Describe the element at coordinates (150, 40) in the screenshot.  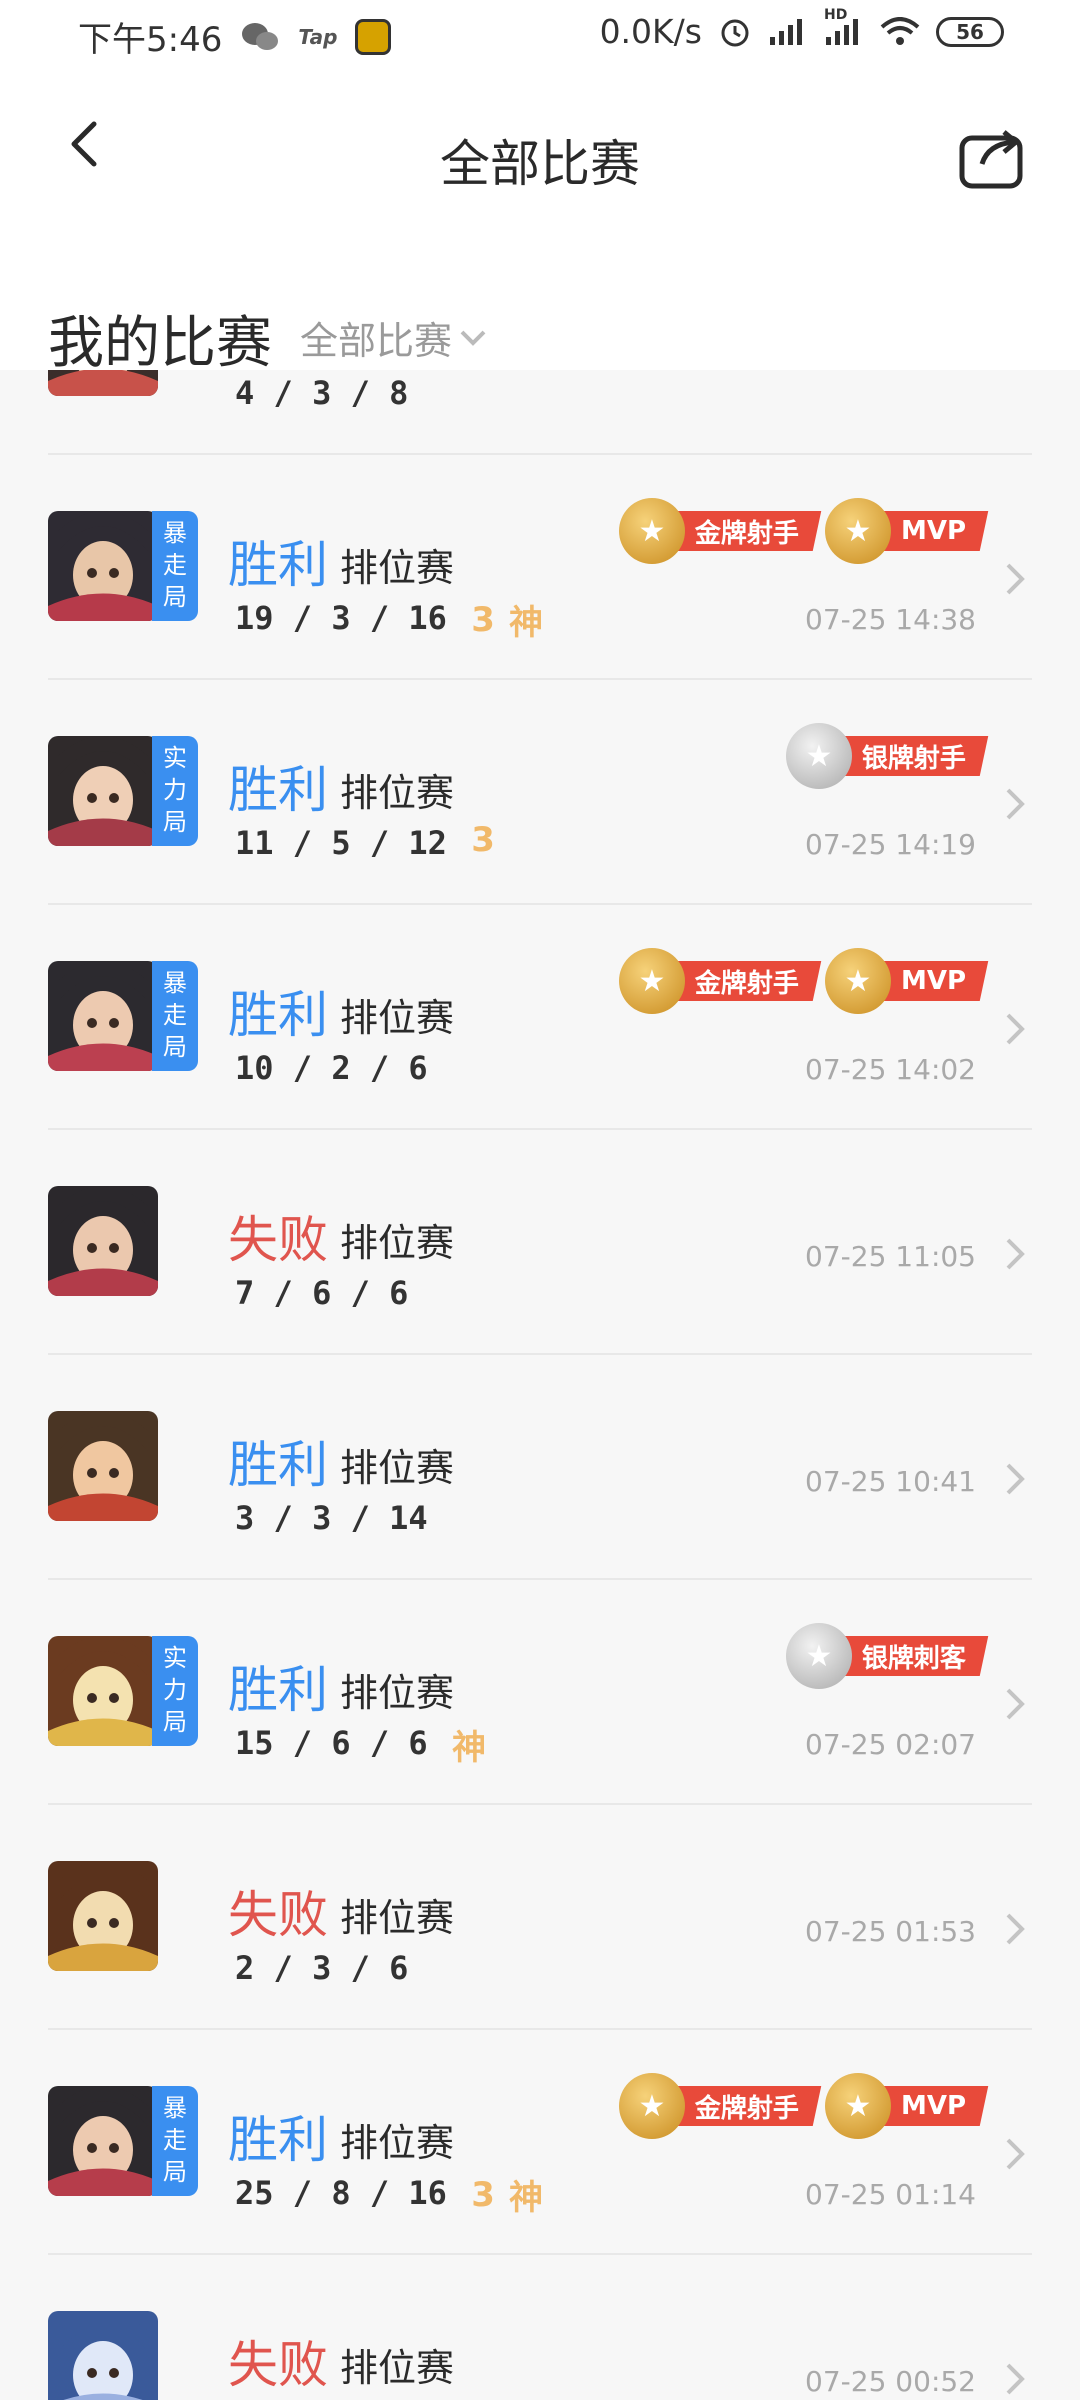
I see `status-time: 下午5:46` at that location.